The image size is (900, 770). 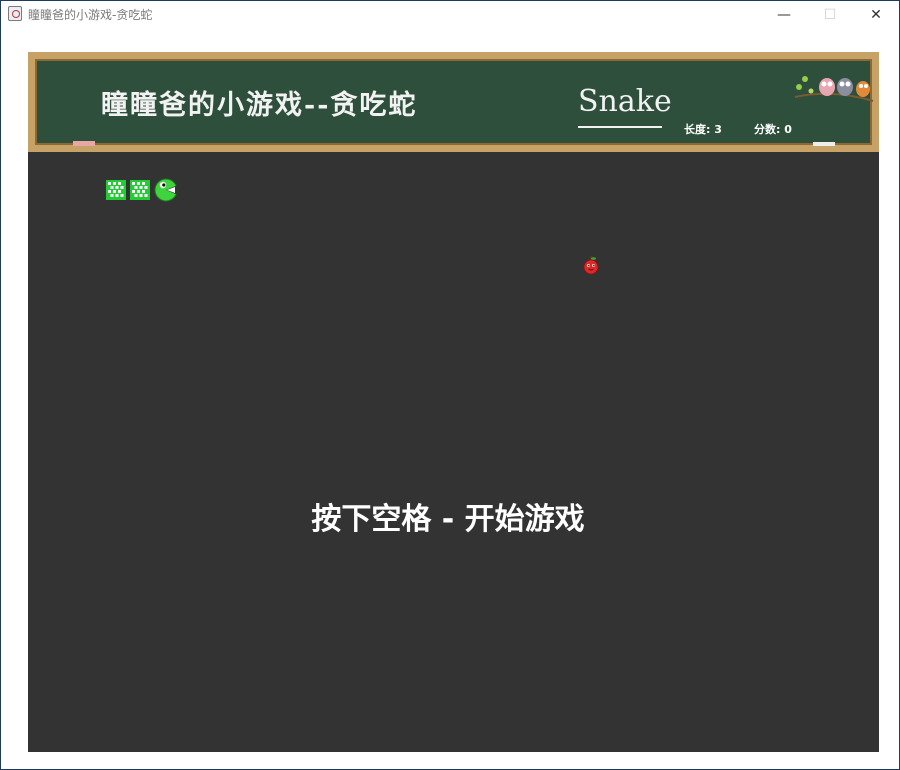 What do you see at coordinates (448, 519) in the screenshot?
I see `start-prompt: 按下空格 - 开始游戏` at bounding box center [448, 519].